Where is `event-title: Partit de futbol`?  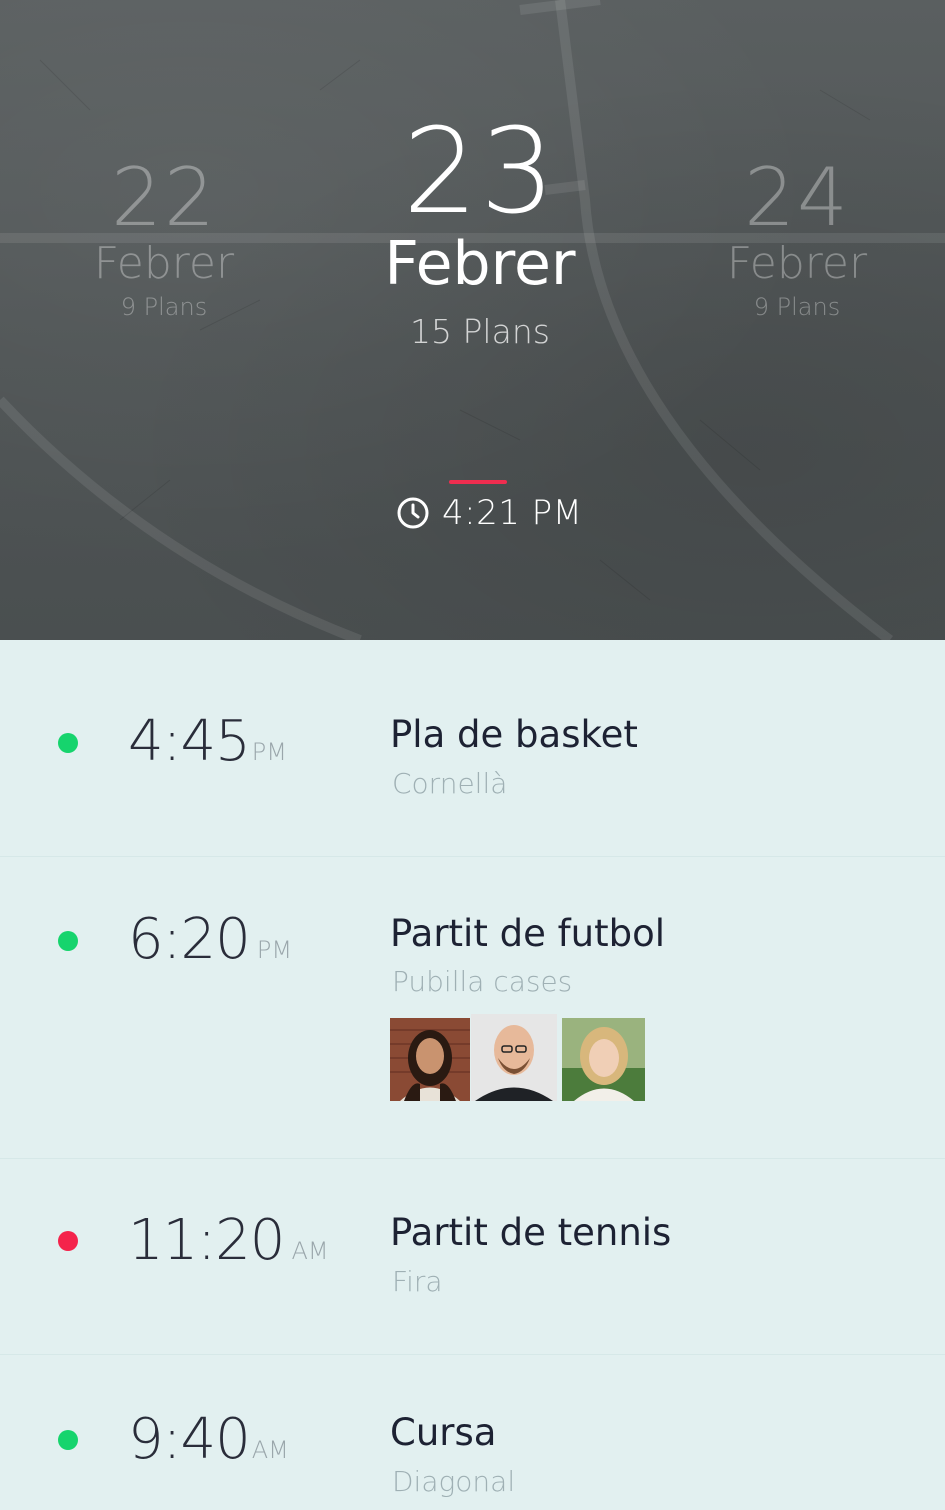 event-title: Partit de futbol is located at coordinates (527, 933).